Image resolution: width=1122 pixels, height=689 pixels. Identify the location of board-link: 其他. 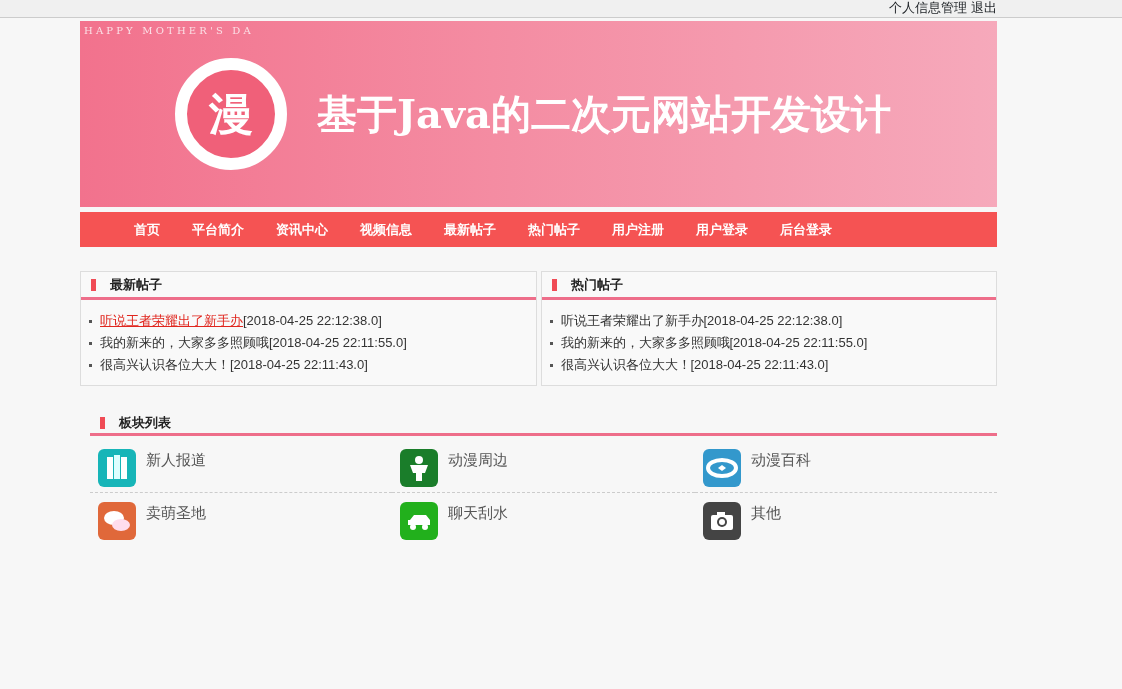
(765, 513).